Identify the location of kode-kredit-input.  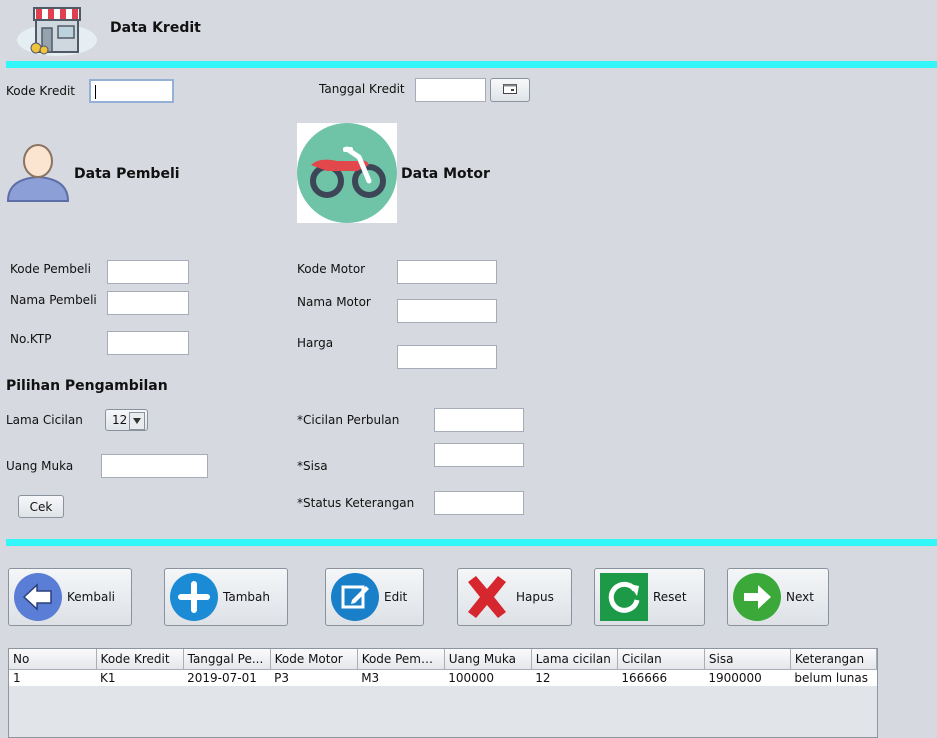
(131, 91).